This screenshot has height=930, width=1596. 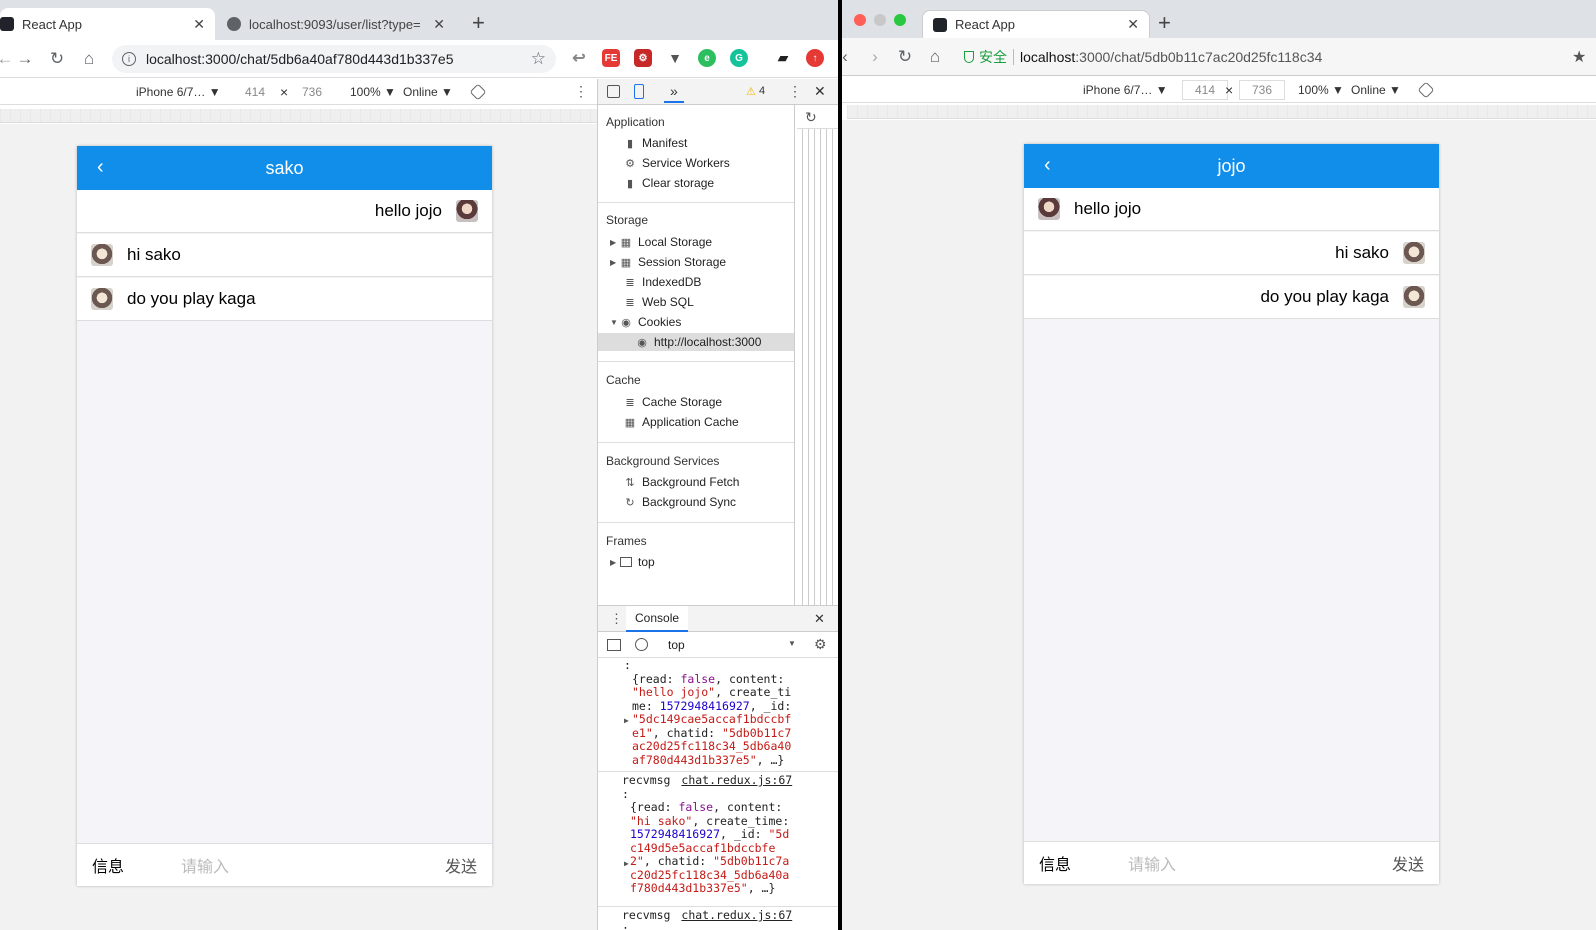 I want to click on refresh-icon: ↻, so click(x=811, y=117).